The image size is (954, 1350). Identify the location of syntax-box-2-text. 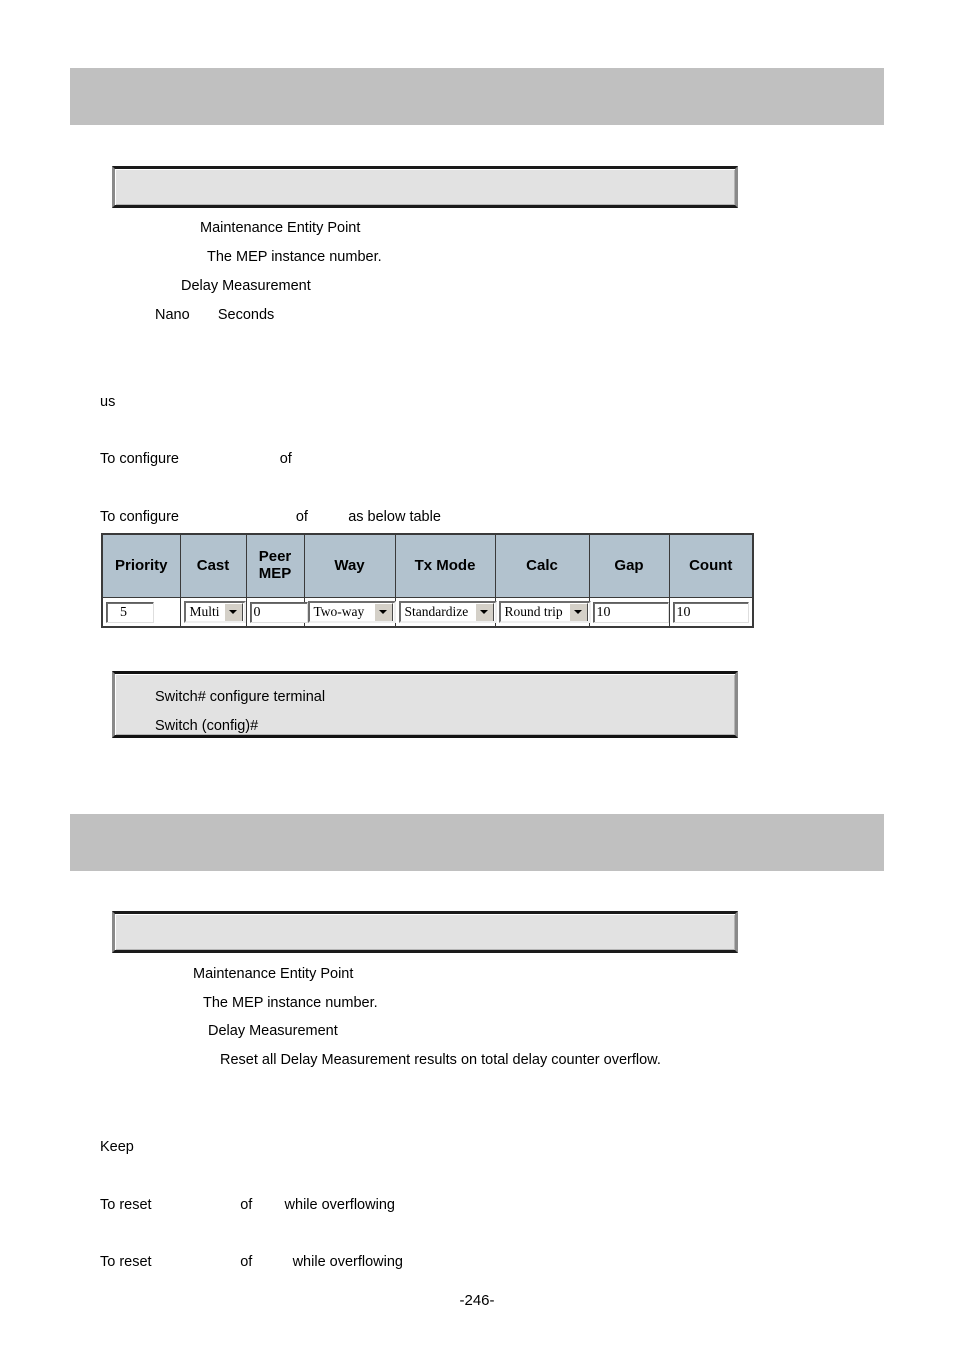
(425, 922).